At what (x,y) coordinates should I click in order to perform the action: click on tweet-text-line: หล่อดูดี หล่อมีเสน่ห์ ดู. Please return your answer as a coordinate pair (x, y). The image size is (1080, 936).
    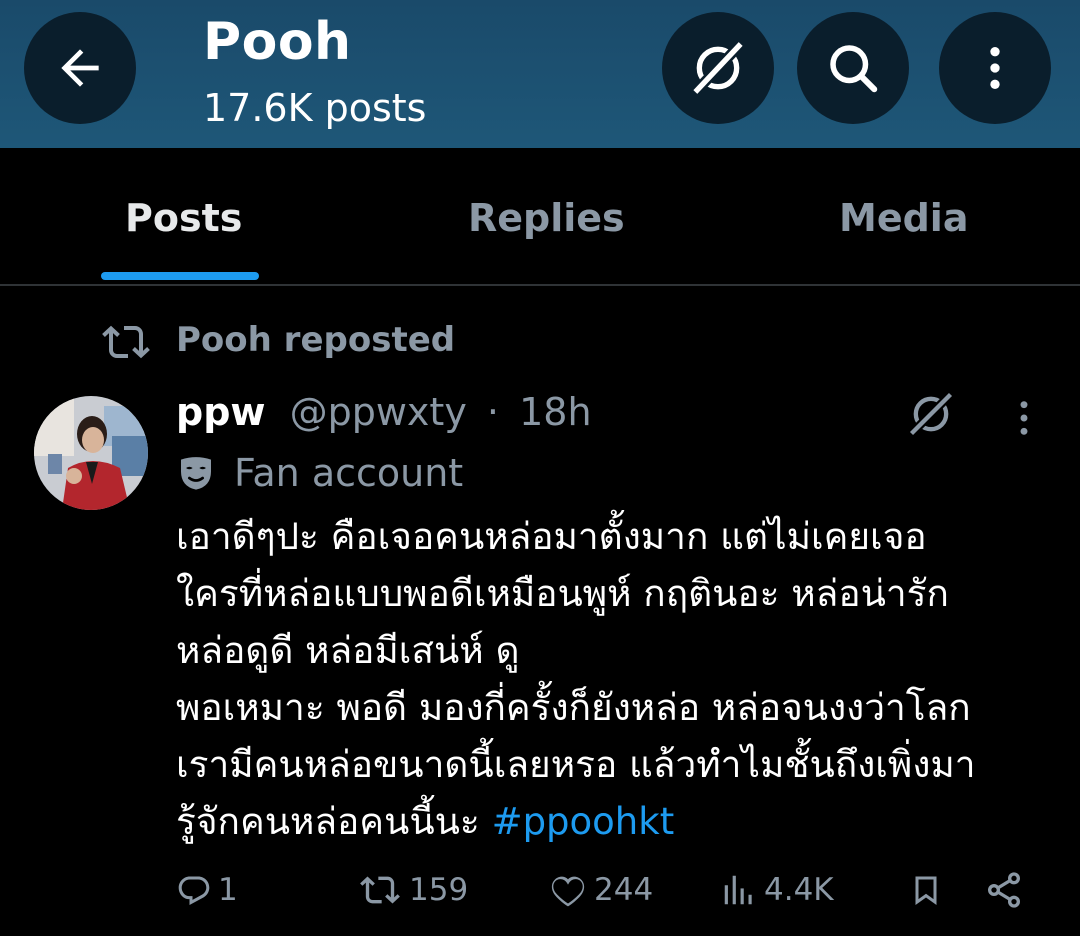
    Looking at the image, I should click on (348, 650).